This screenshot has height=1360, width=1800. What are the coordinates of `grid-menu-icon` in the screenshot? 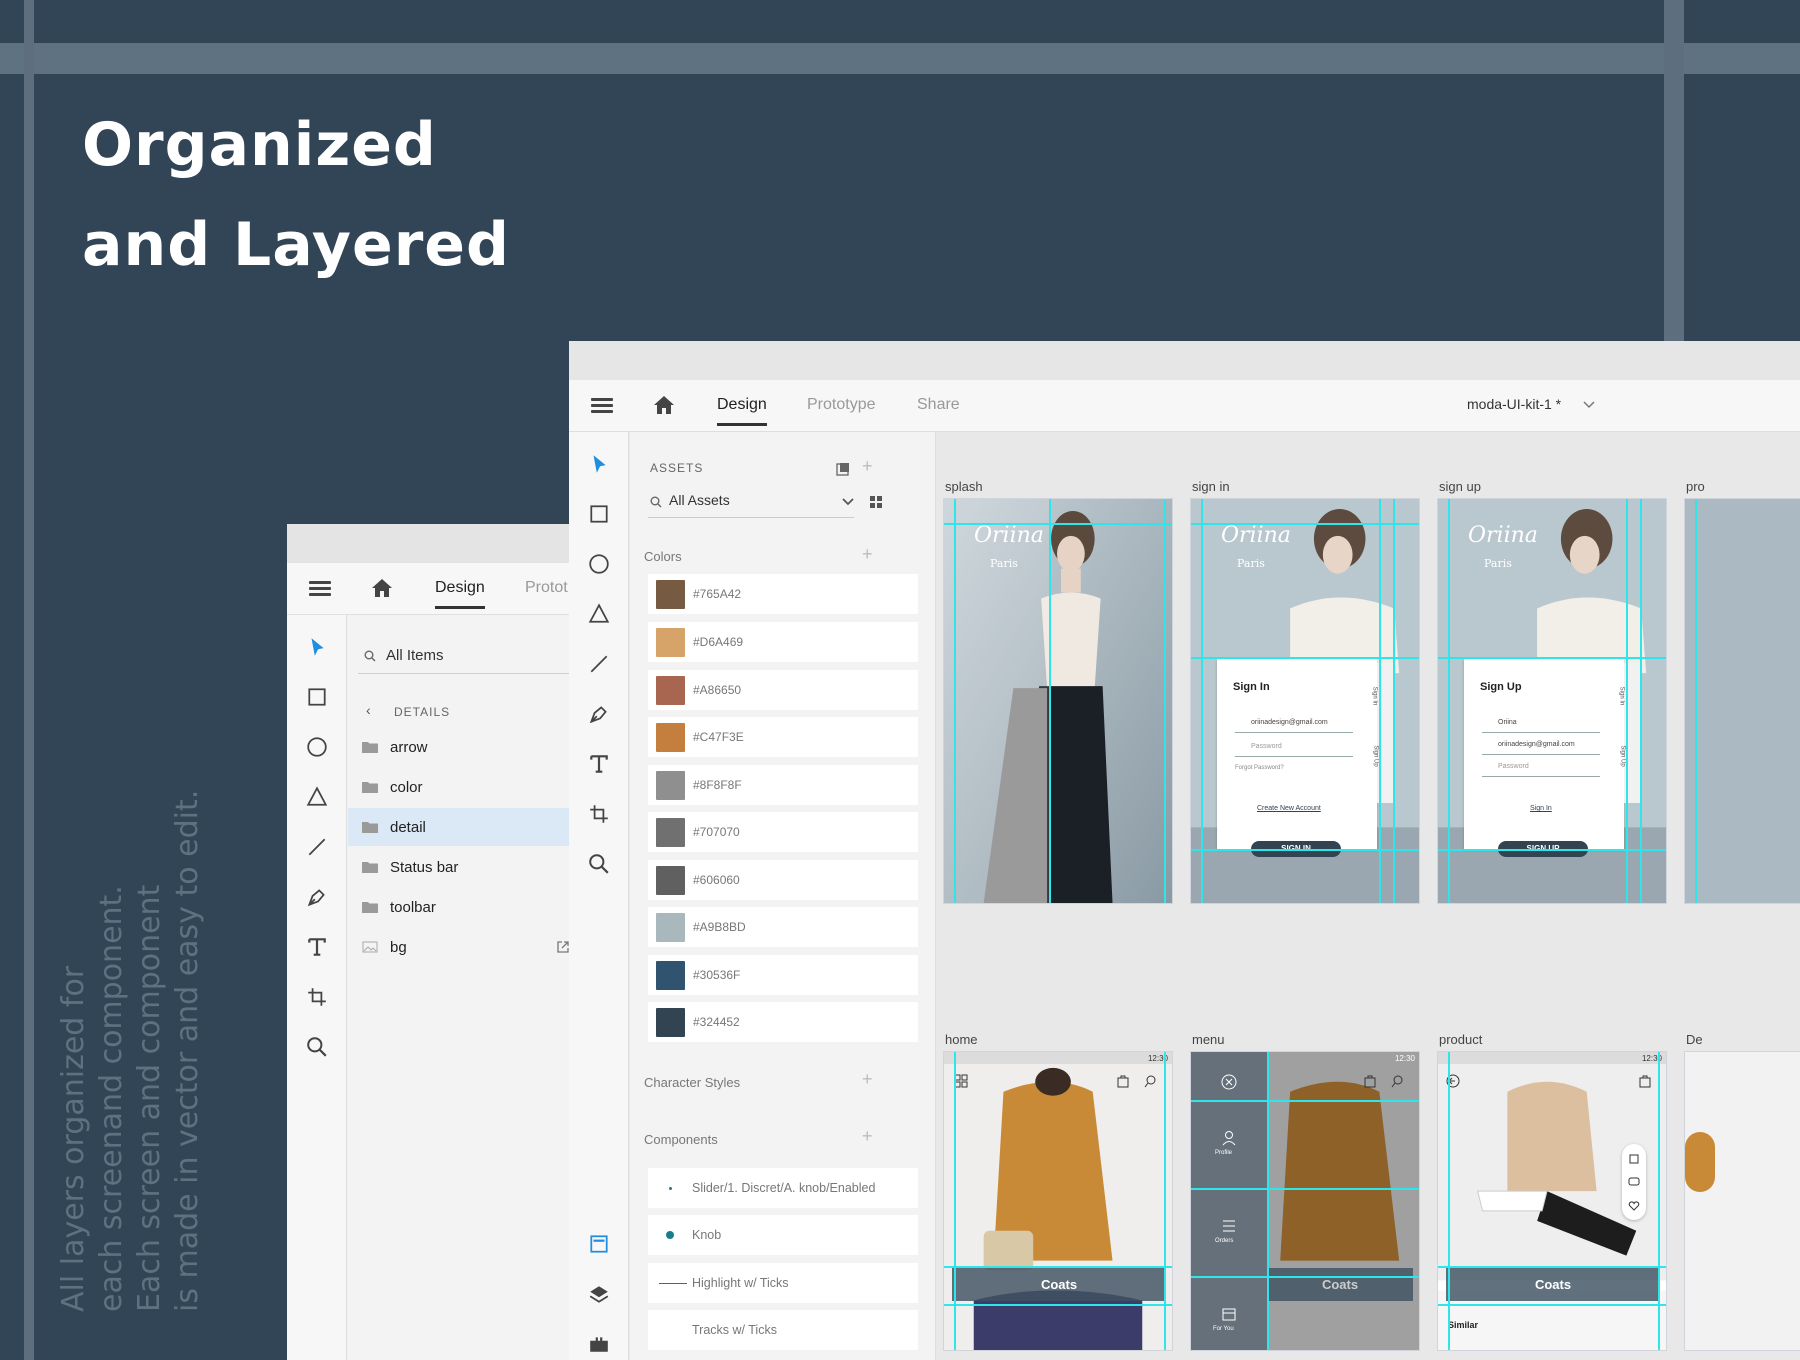 It's located at (961, 1081).